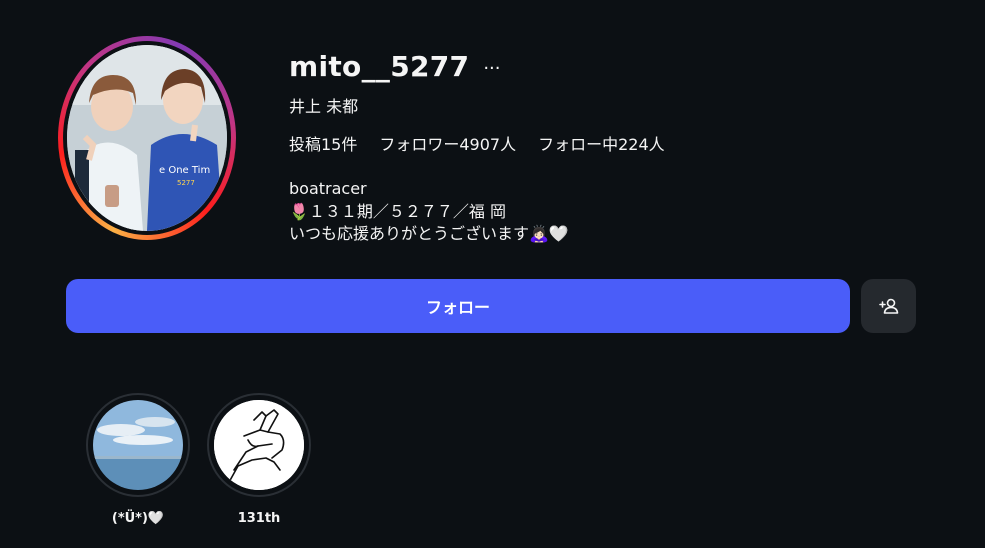 Image resolution: width=985 pixels, height=548 pixels. What do you see at coordinates (323, 144) in the screenshot?
I see `posts-count: 投稿15件` at bounding box center [323, 144].